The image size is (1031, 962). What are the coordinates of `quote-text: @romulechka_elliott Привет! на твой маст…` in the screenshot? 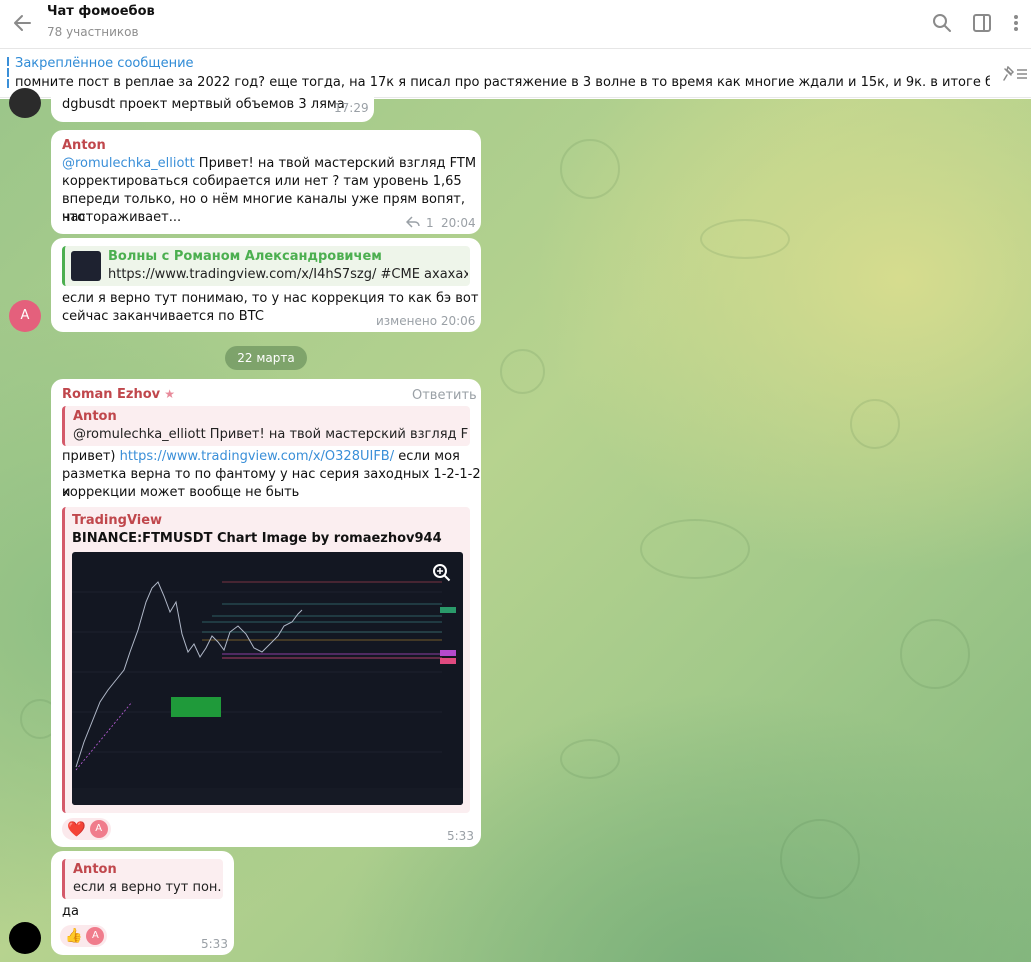 It's located at (270, 434).